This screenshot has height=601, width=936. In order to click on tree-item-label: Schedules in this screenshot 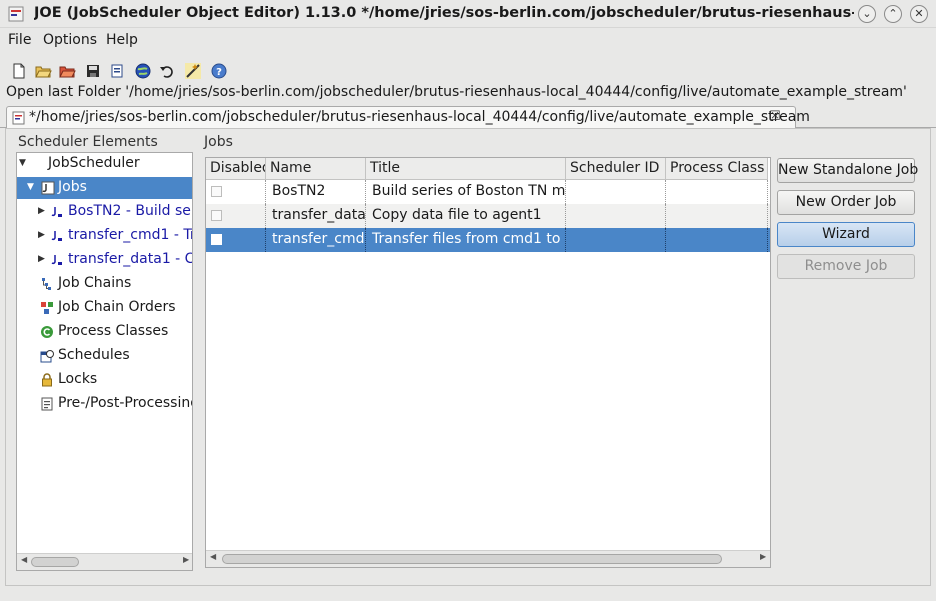, I will do `click(94, 355)`.